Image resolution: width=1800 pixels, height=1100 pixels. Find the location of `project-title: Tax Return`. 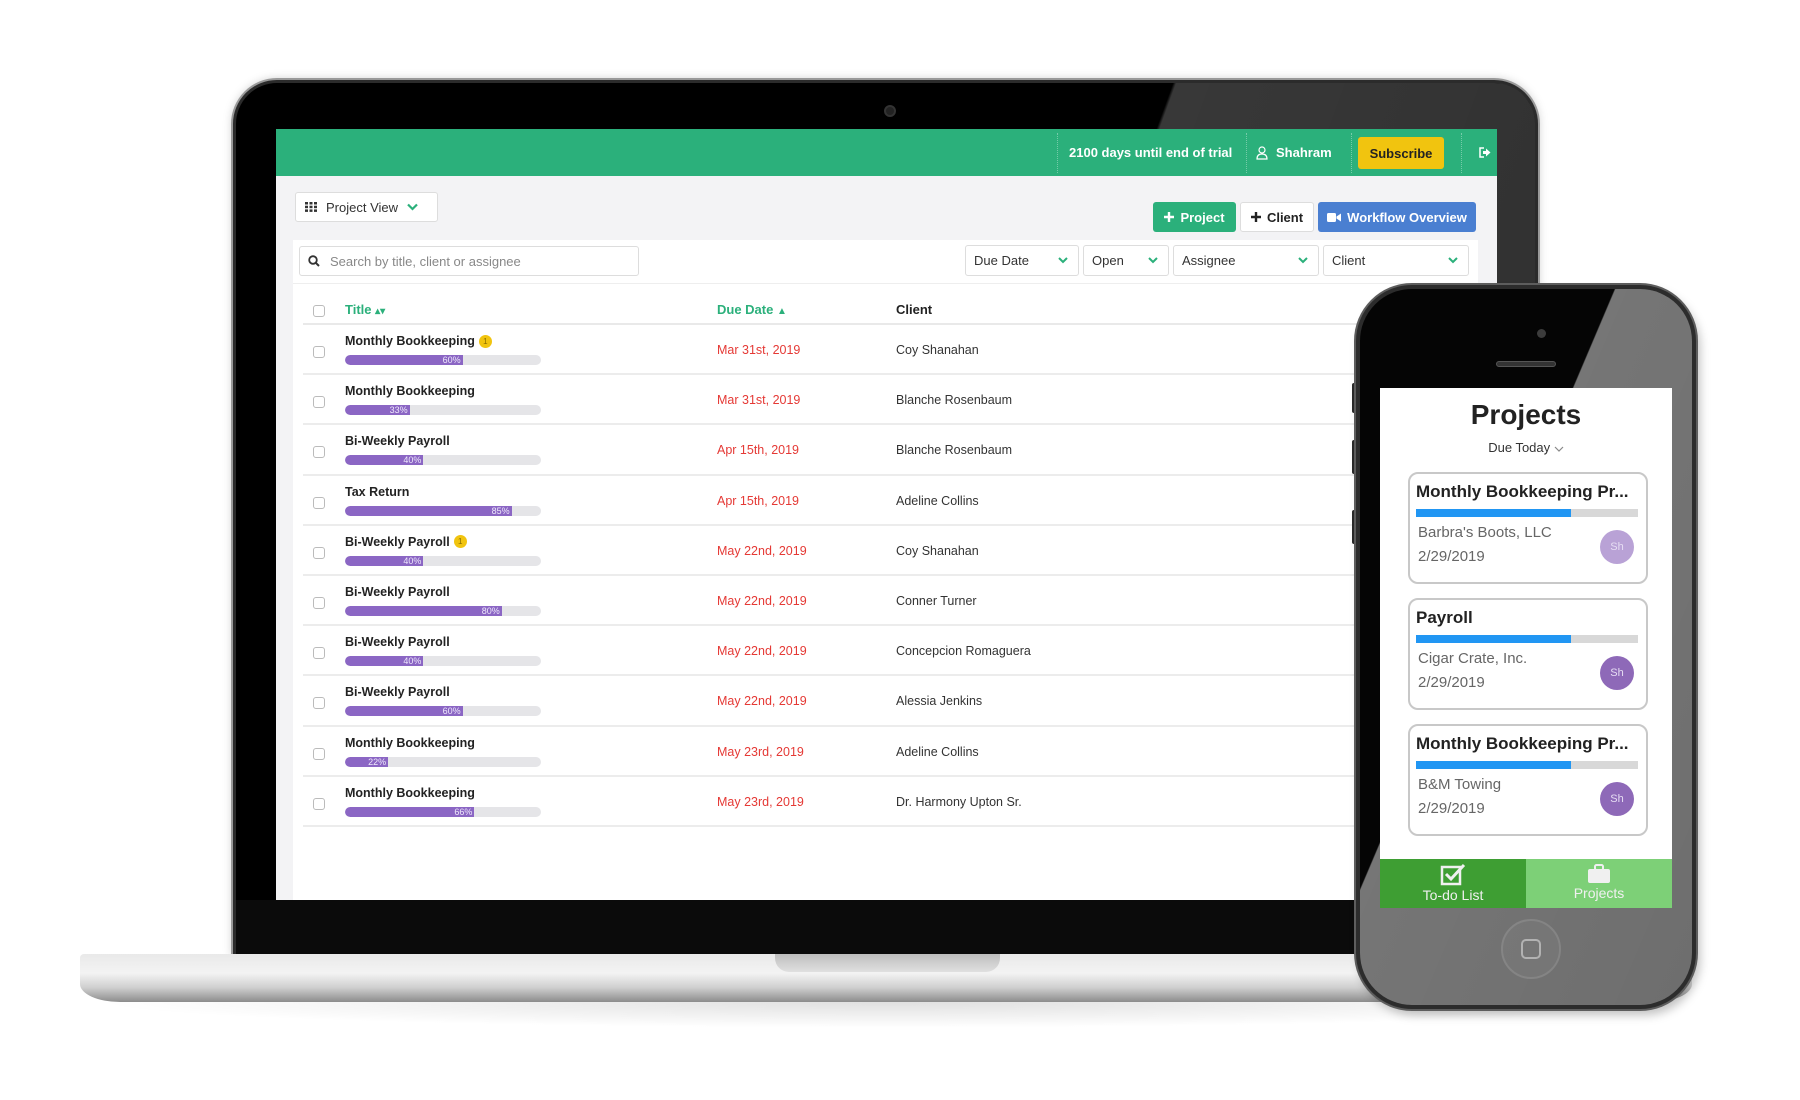

project-title: Tax Return is located at coordinates (377, 492).